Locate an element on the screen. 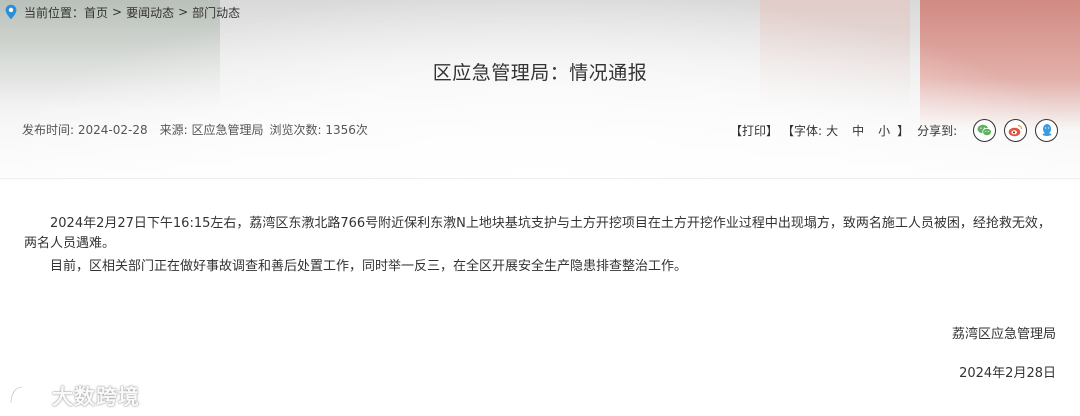  article-meta: 发布时间: 2024-02-28 来源: 区应急管理局 浏览次数: 1356次 is located at coordinates (195, 129).